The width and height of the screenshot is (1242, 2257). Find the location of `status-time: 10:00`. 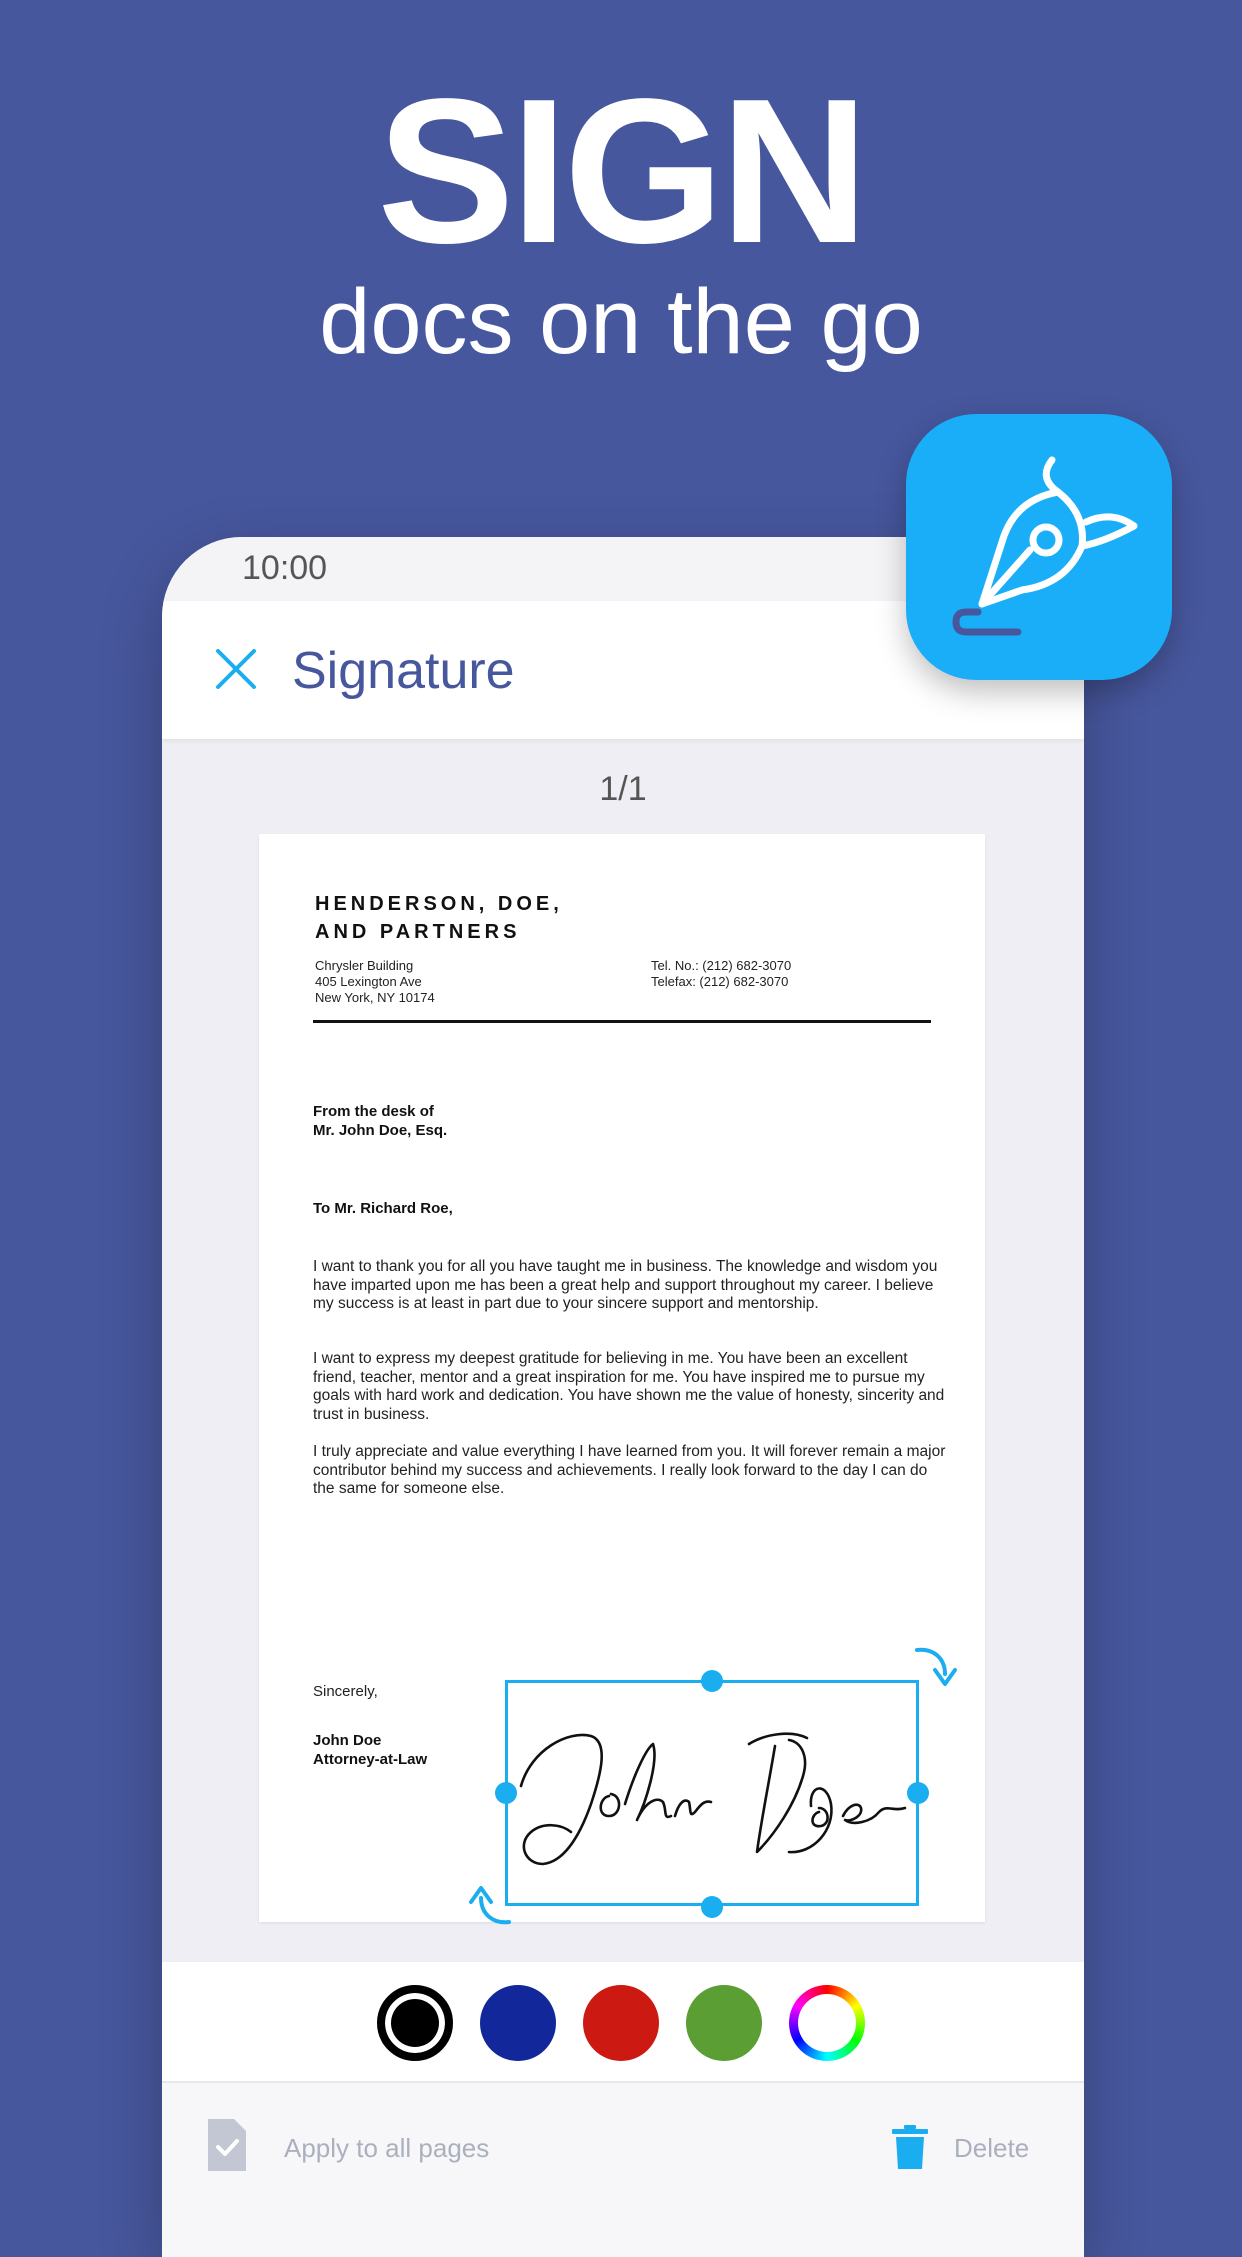

status-time: 10:00 is located at coordinates (285, 568).